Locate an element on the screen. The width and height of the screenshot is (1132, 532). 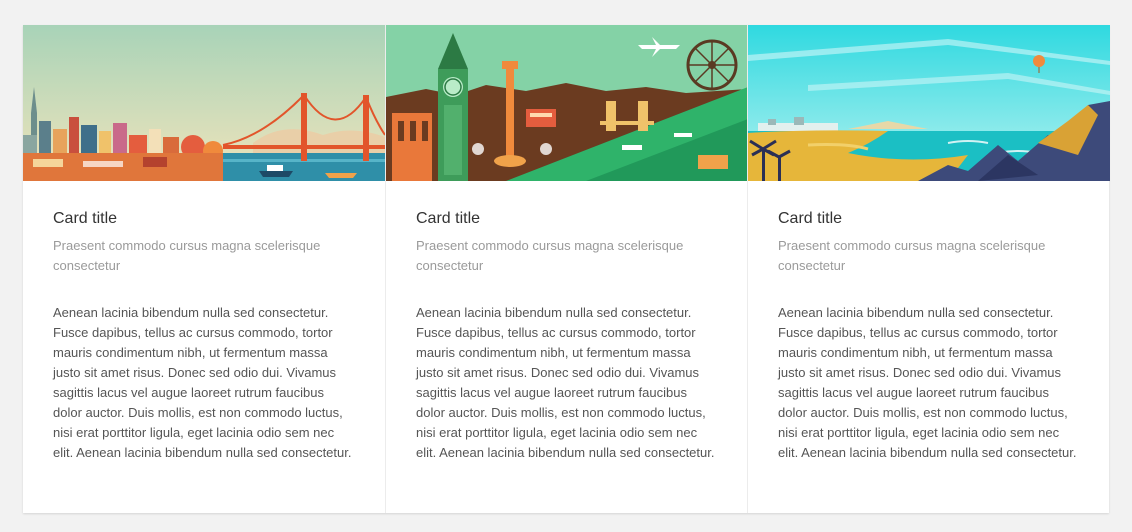
san-francisco-illustration is located at coordinates (204, 103).